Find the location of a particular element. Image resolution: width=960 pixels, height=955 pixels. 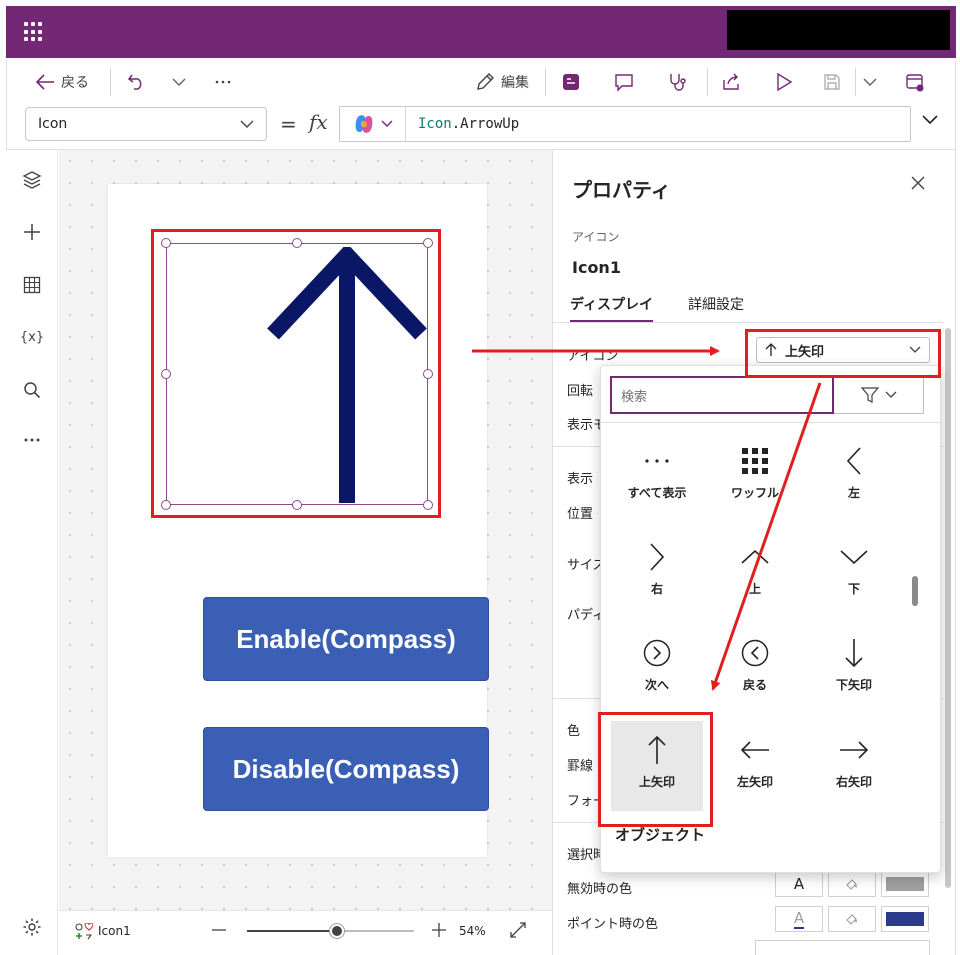

position-prop-label: 位置 is located at coordinates (580, 514).